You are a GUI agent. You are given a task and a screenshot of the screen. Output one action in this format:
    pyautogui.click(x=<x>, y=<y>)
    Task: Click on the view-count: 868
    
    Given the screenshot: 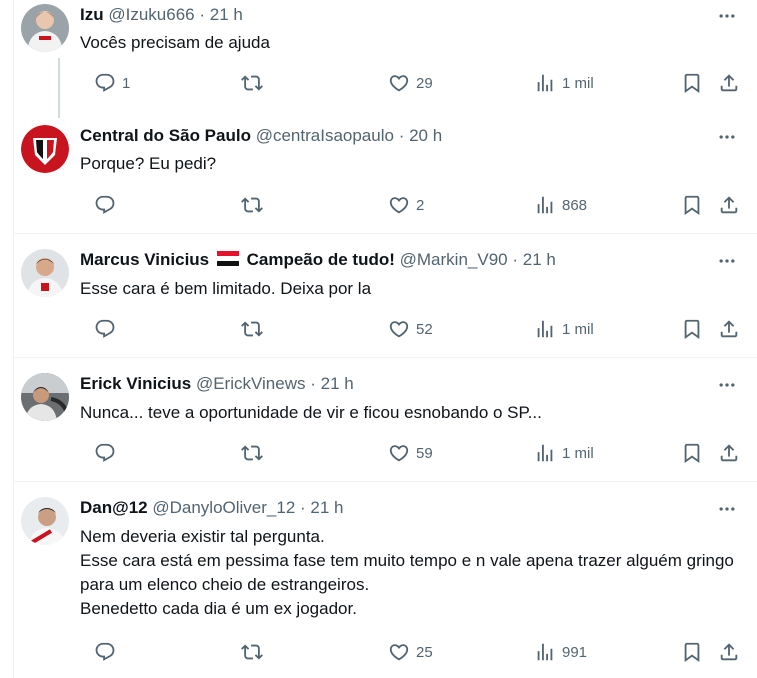 What is the action you would take?
    pyautogui.click(x=575, y=205)
    